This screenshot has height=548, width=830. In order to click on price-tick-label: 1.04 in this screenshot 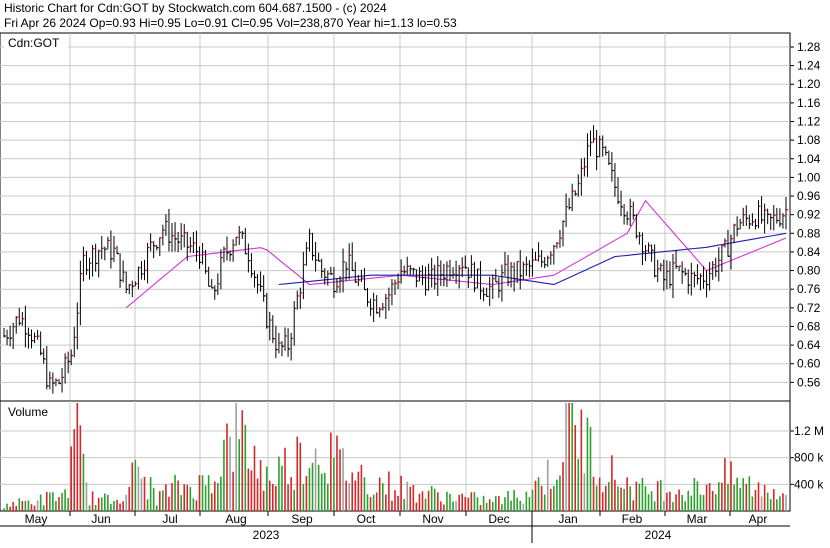, I will do `click(809, 159)`.